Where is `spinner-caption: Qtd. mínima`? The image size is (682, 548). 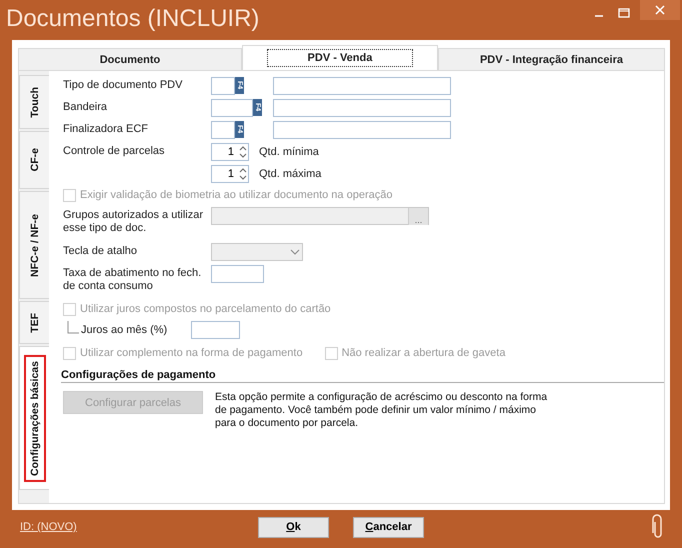 spinner-caption: Qtd. mínima is located at coordinates (289, 152).